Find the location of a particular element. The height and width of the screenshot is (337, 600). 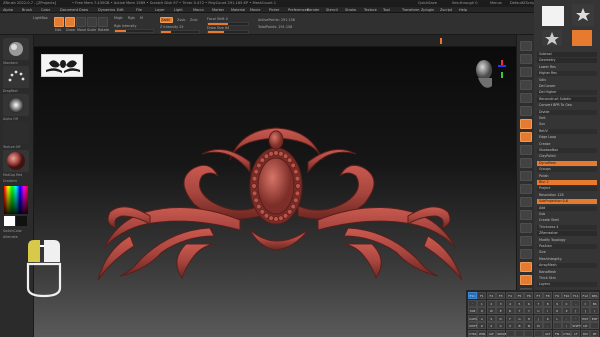

key-g: G is located at coordinates (519, 318).